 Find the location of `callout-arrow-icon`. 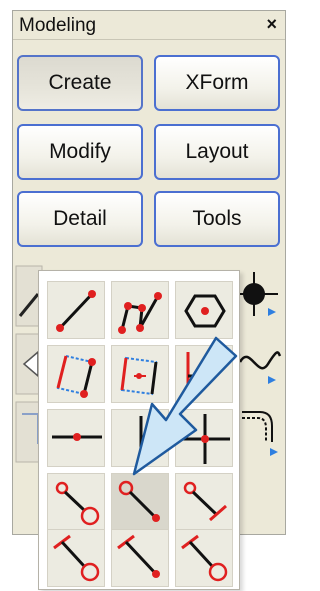

callout-arrow-icon is located at coordinates (185, 406).